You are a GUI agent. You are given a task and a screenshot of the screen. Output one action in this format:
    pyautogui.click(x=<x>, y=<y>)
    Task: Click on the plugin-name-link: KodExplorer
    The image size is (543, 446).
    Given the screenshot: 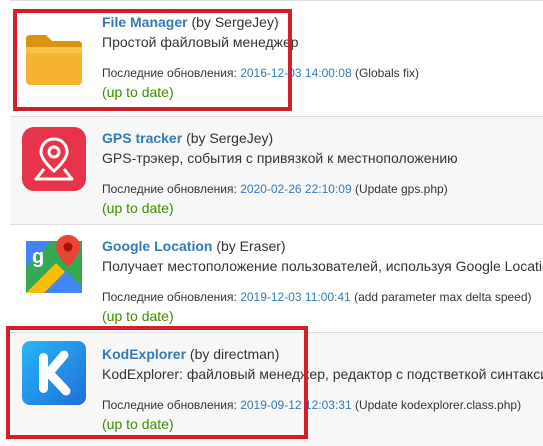 What is the action you would take?
    pyautogui.click(x=144, y=354)
    